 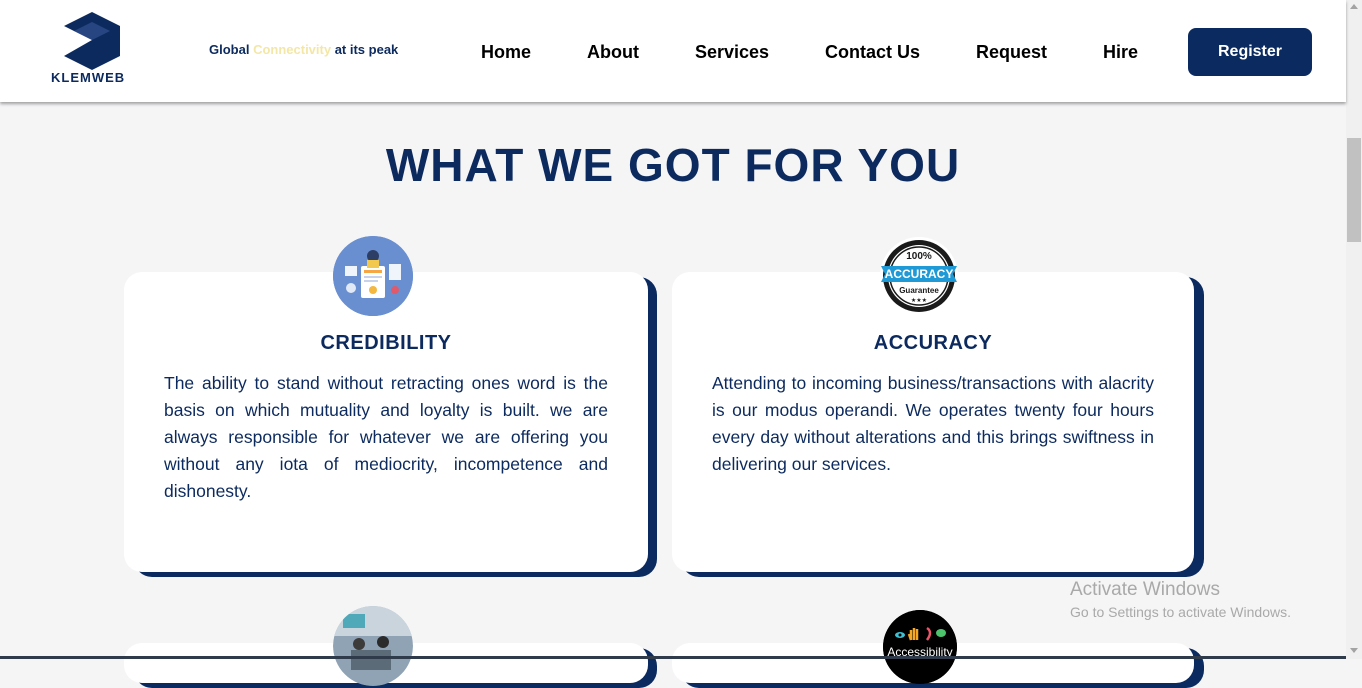 What do you see at coordinates (732, 52) in the screenshot?
I see `nav-services: Services` at bounding box center [732, 52].